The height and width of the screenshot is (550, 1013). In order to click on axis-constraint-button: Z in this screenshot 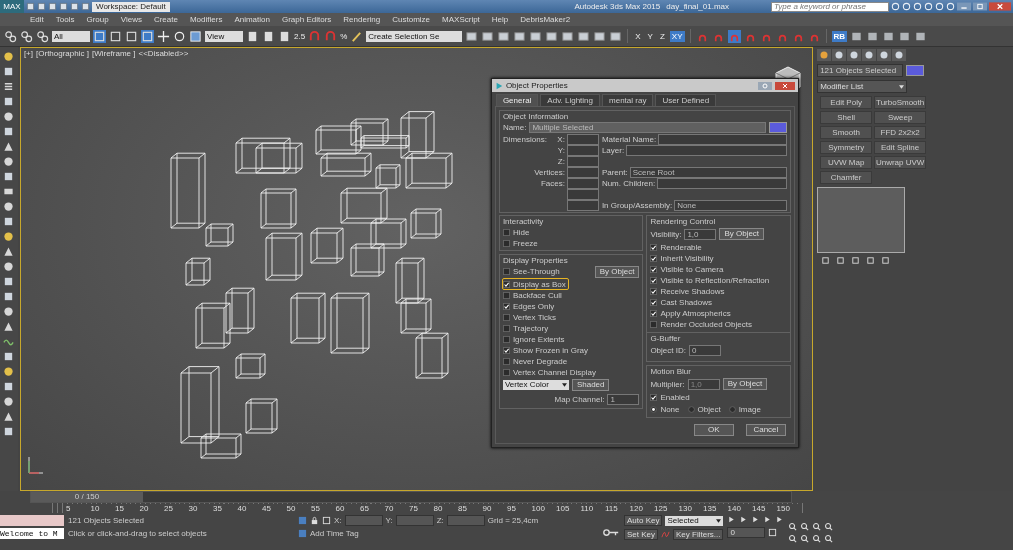, I will do `click(662, 36)`.